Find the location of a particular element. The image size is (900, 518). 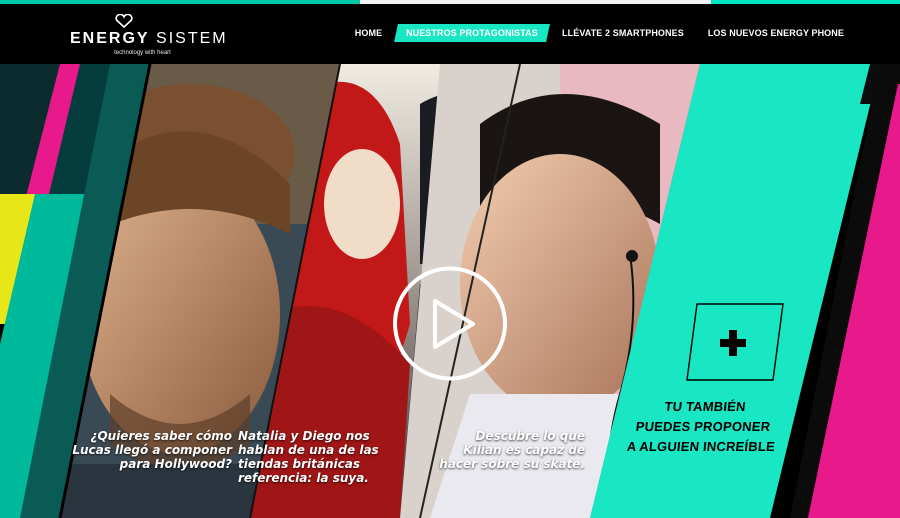

nav-llevate-2-smartphones: LLÉVATE 2 SMARTPHONES is located at coordinates (623, 33).